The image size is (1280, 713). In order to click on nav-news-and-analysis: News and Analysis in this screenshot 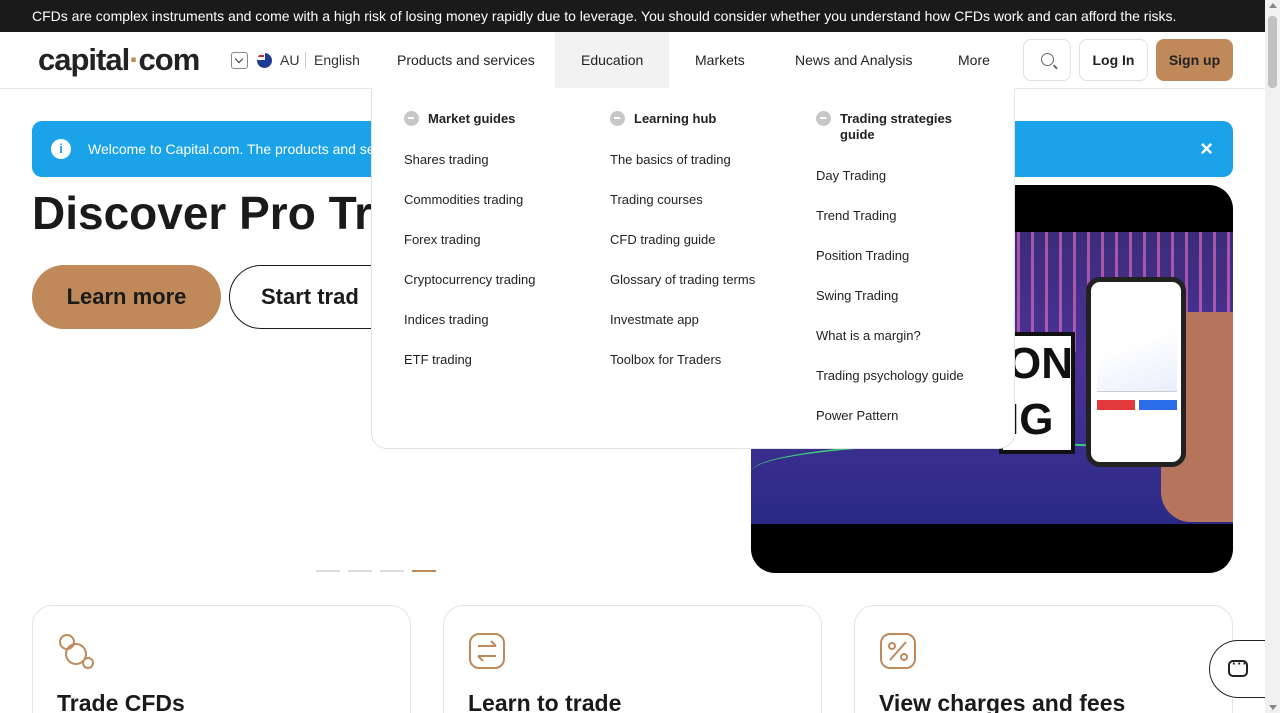, I will do `click(854, 60)`.